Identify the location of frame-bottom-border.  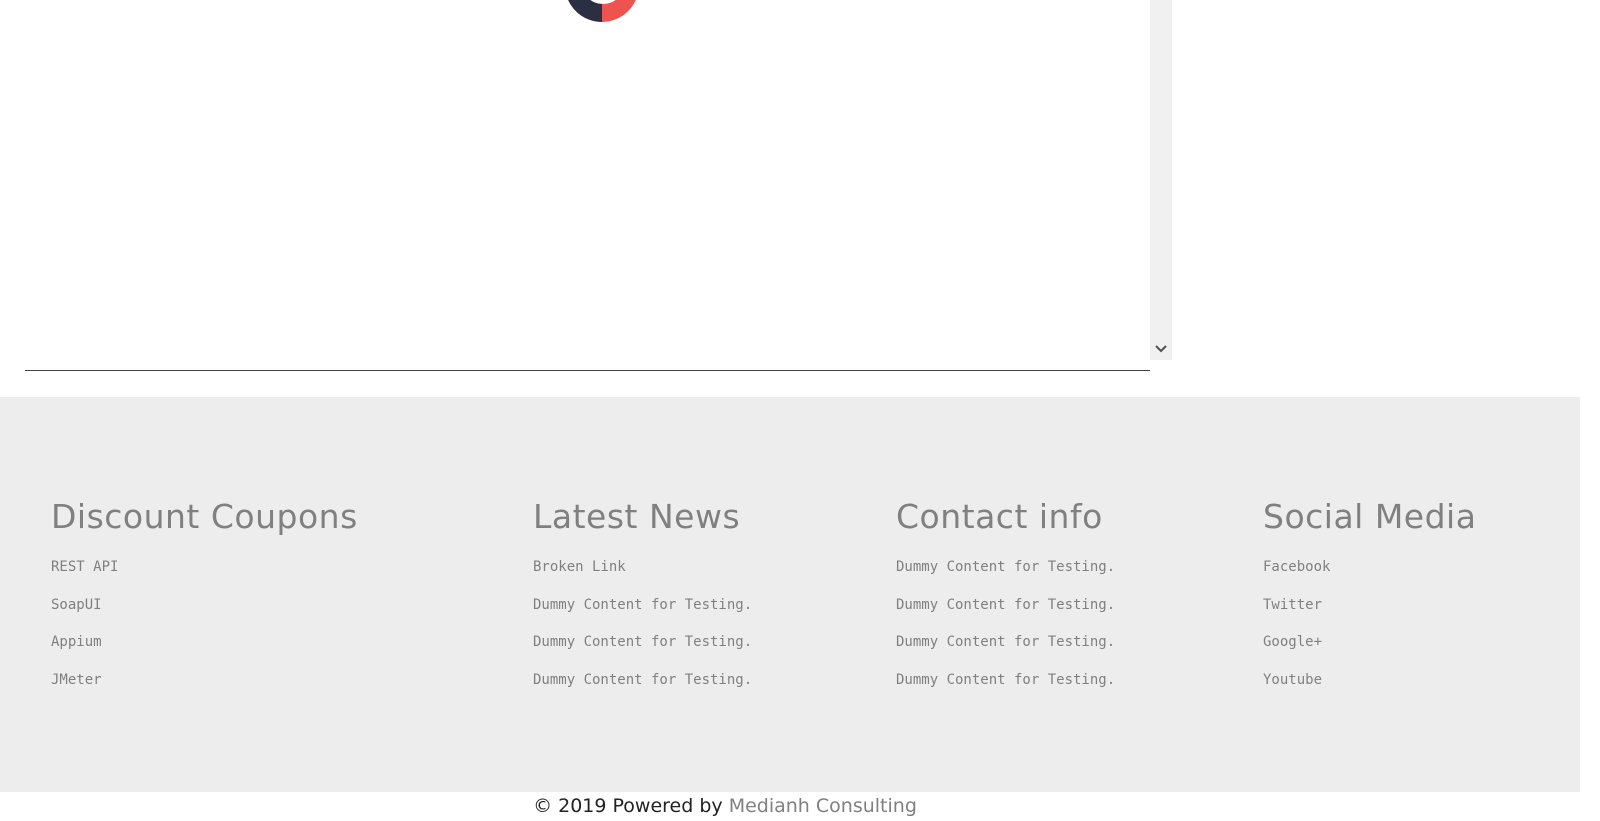
(587, 370).